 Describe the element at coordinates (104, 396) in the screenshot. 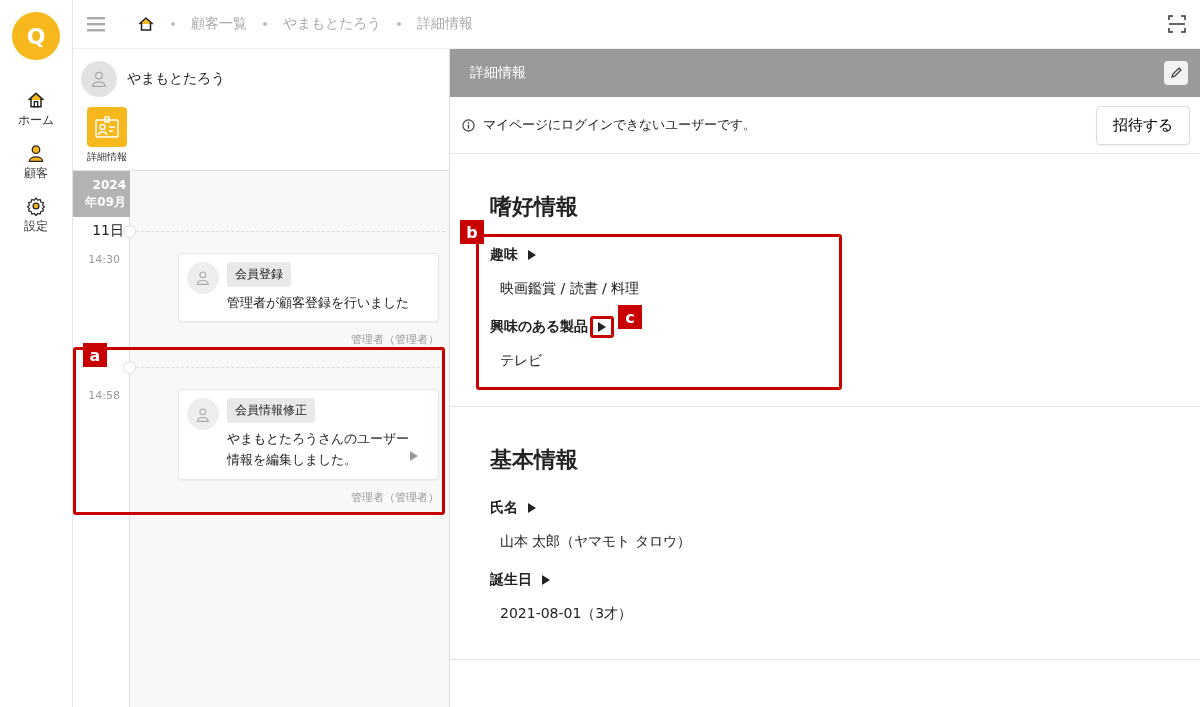

I see `event-time: 14:58` at that location.